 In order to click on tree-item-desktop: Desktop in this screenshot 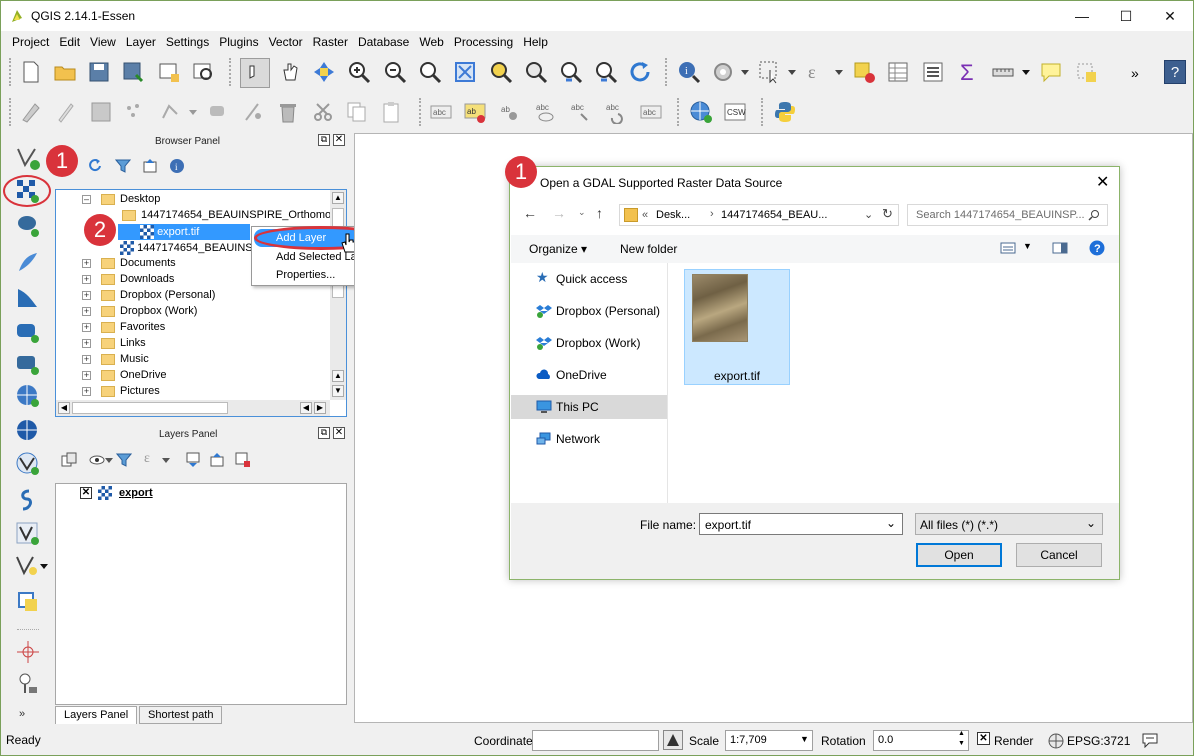, I will do `click(130, 199)`.